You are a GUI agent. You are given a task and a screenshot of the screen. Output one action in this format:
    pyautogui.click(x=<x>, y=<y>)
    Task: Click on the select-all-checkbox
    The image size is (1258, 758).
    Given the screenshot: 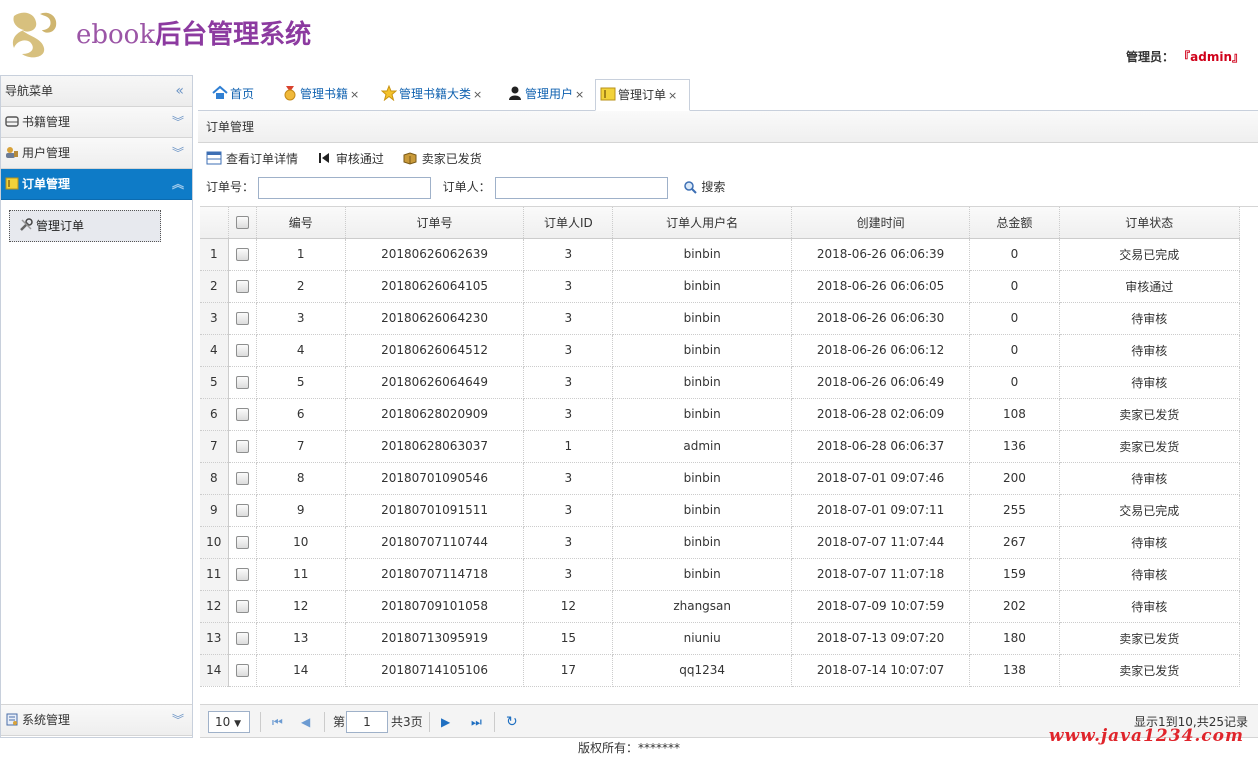 What is the action you would take?
    pyautogui.click(x=242, y=223)
    